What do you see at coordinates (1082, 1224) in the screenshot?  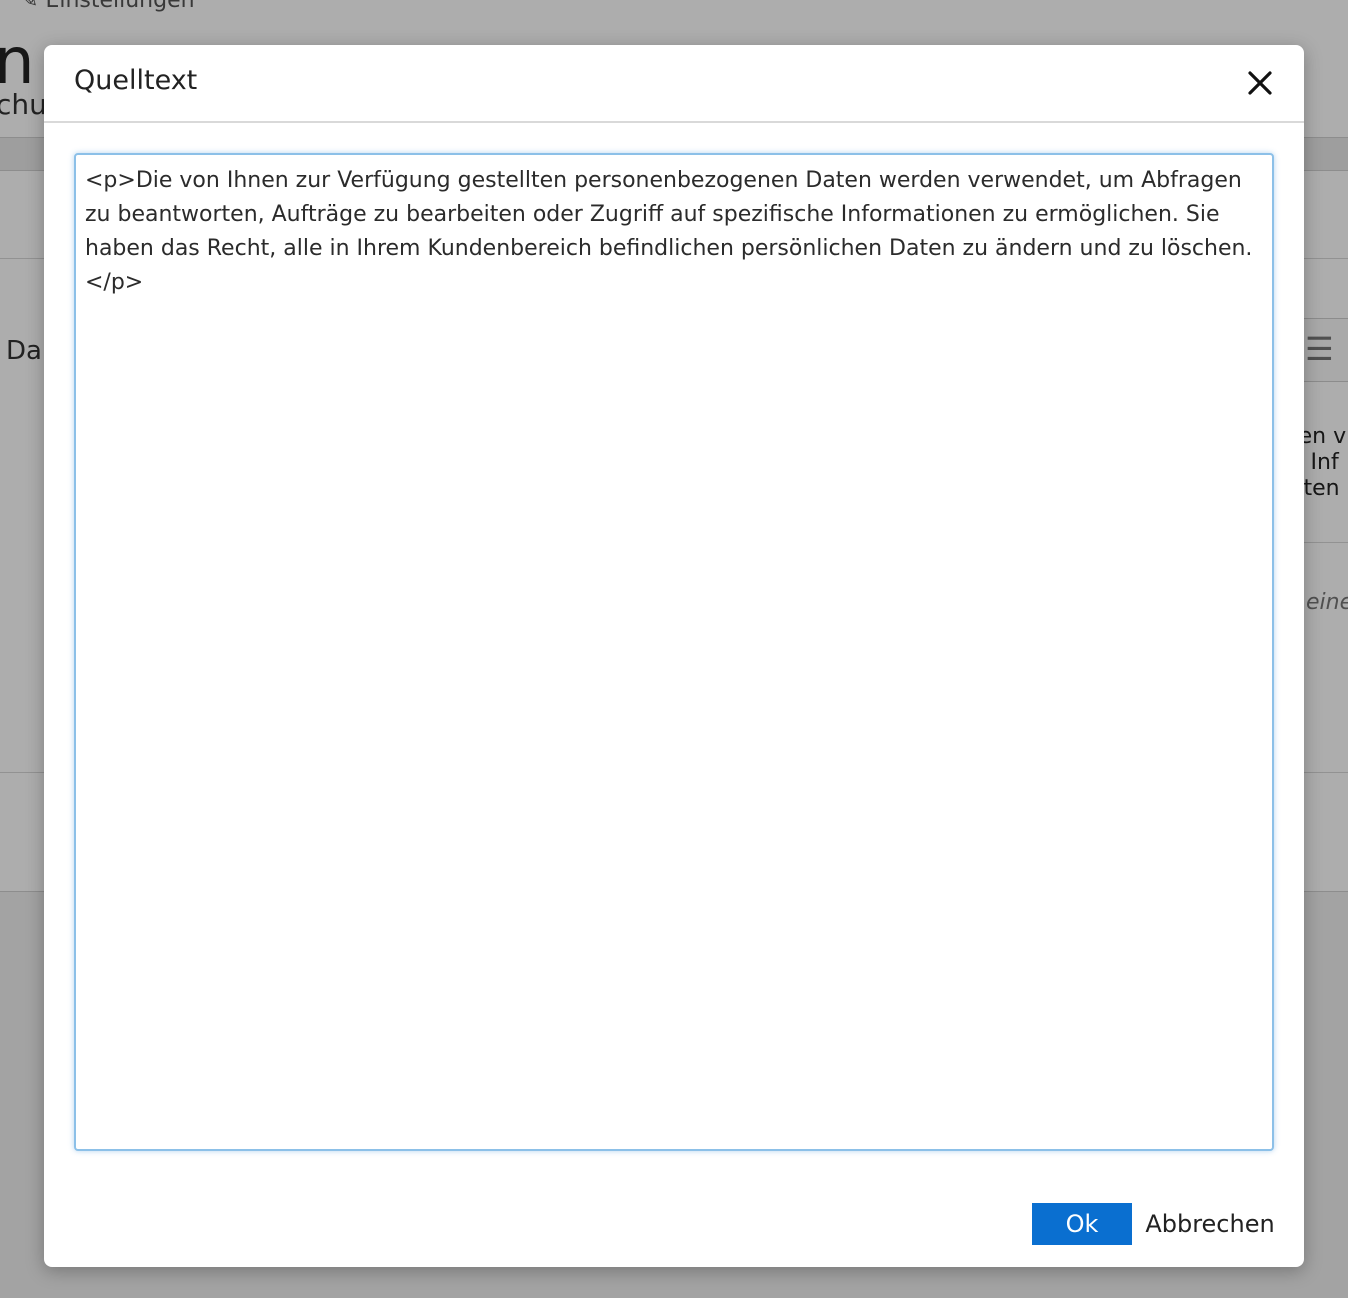 I see `ok-button: Ok` at bounding box center [1082, 1224].